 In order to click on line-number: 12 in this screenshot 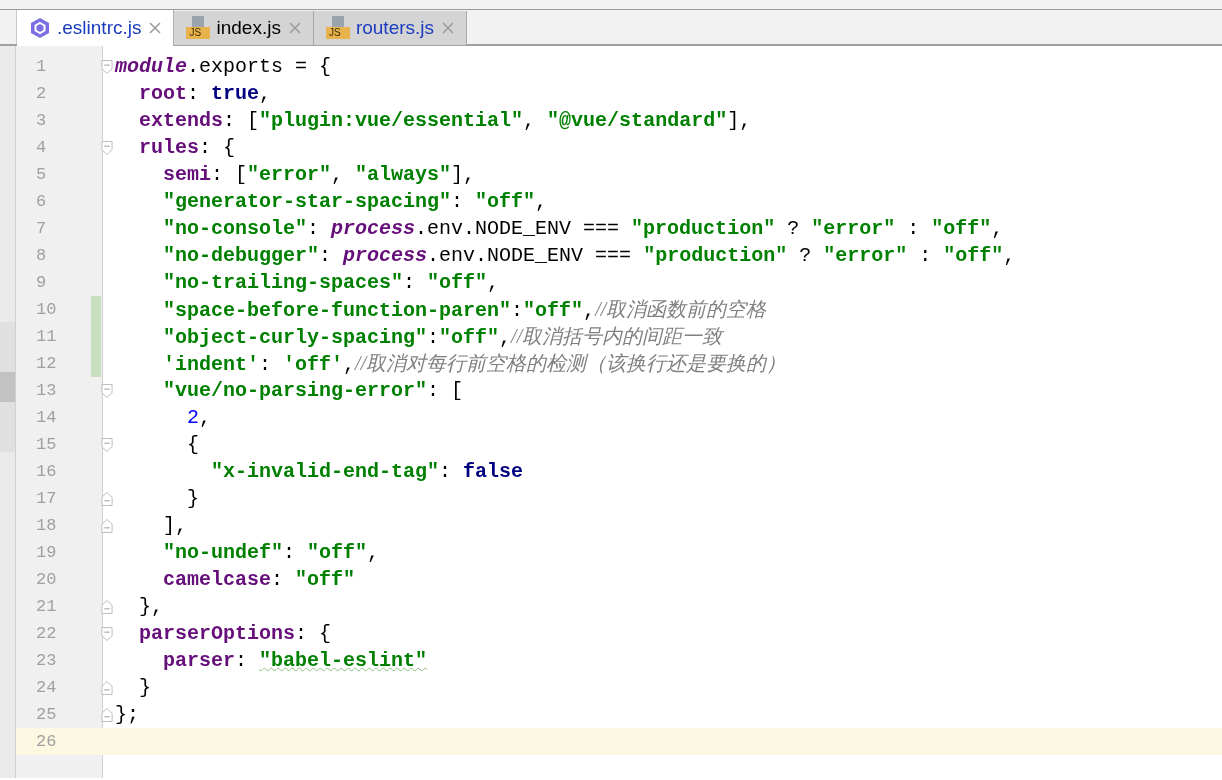, I will do `click(46, 363)`.